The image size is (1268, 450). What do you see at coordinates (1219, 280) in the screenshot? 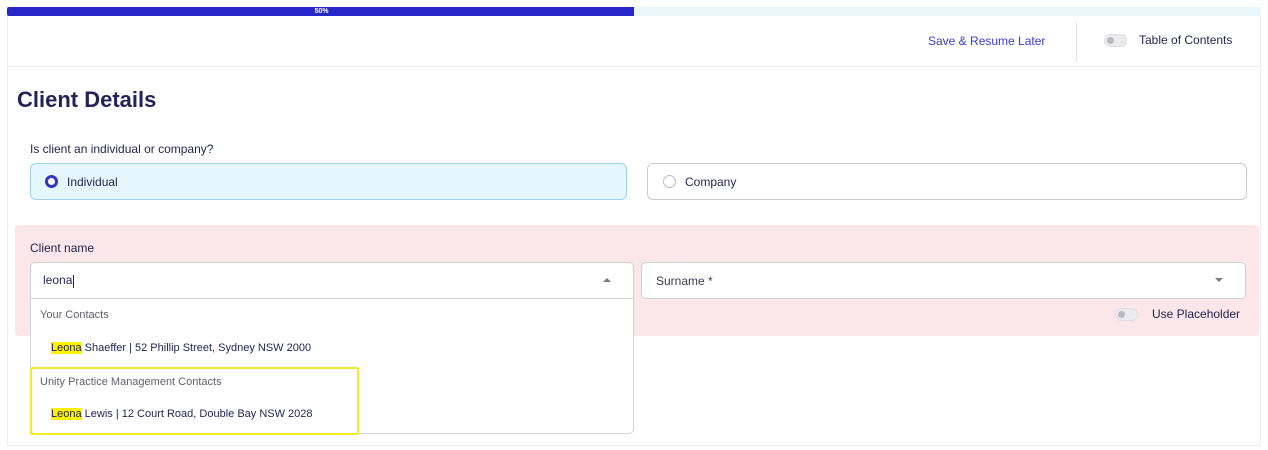
I see `chevron-down-icon` at bounding box center [1219, 280].